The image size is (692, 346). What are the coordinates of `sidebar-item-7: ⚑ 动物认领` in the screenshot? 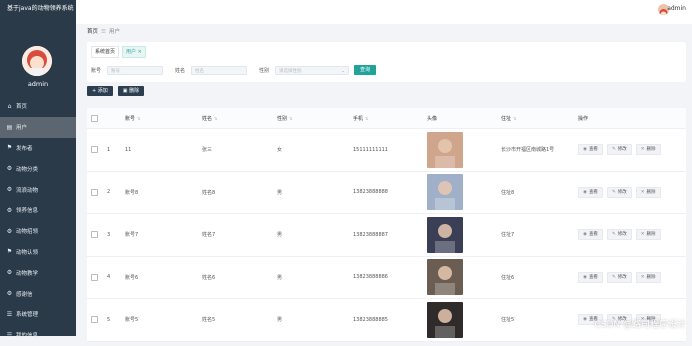 It's located at (38, 252).